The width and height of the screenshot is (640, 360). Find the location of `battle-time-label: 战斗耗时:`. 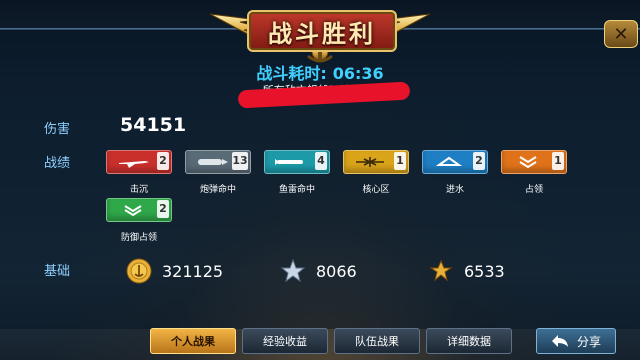

battle-time-label: 战斗耗时: is located at coordinates (291, 73).